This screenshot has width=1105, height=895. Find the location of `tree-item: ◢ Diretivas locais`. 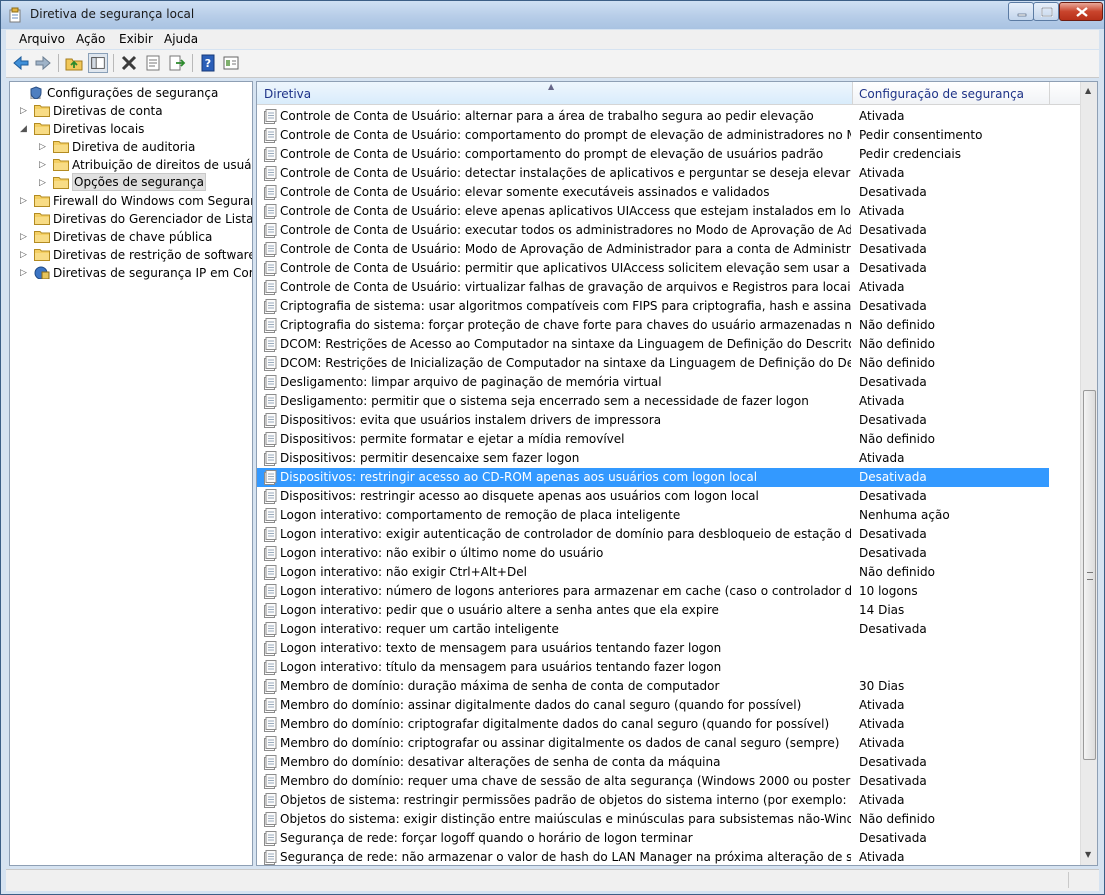

tree-item: ◢ Diretivas locais is located at coordinates (128, 129).